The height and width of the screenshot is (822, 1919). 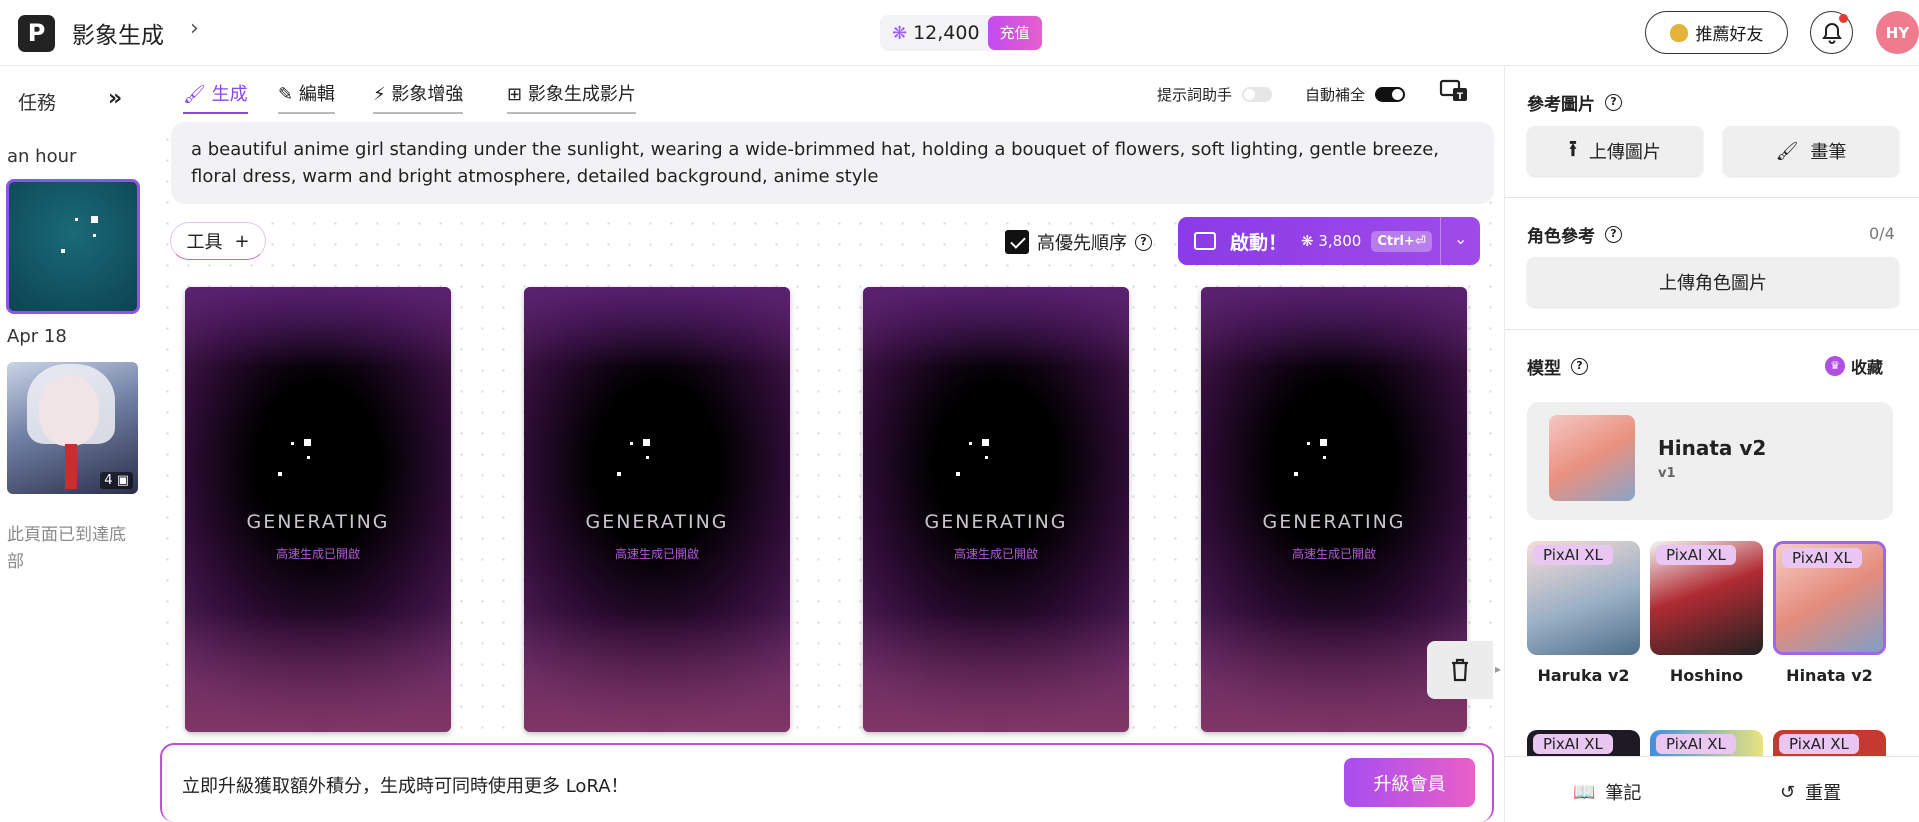 I want to click on model-thumbnail, so click(x=1592, y=458).